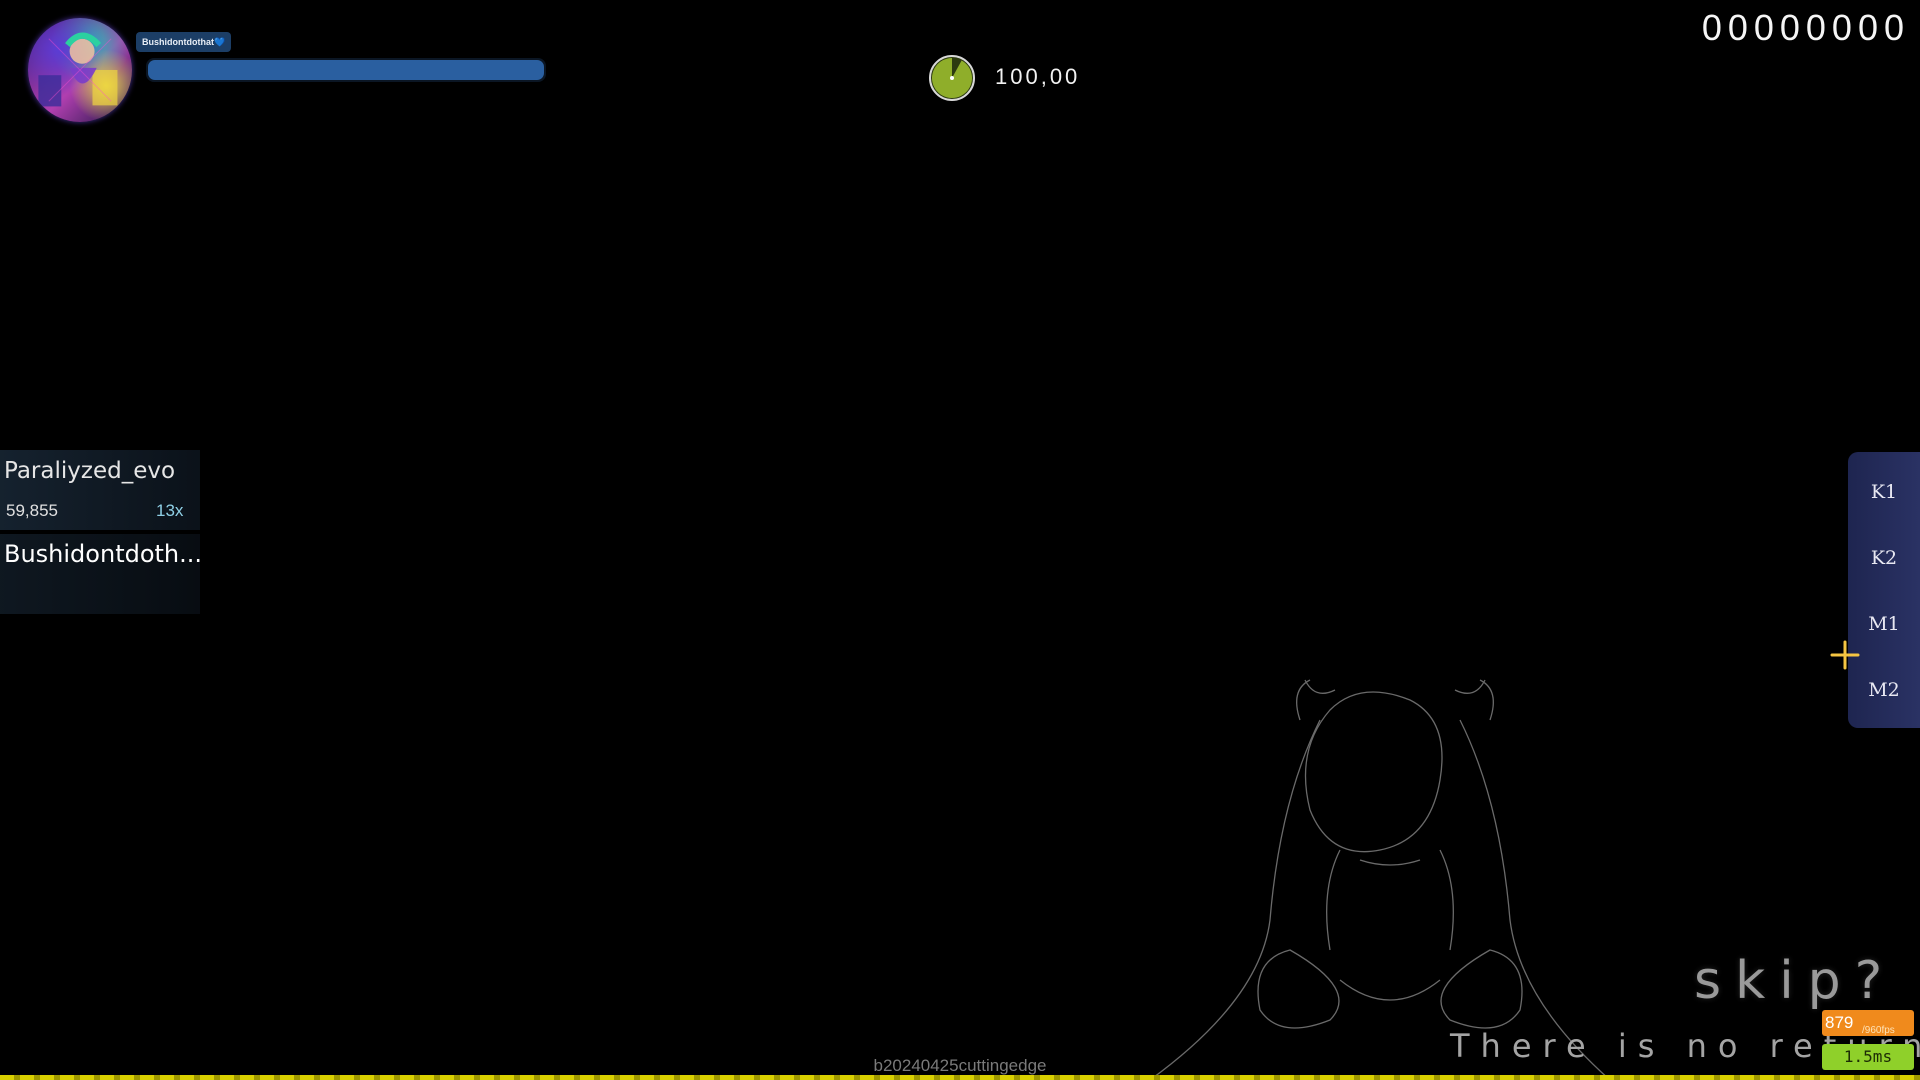 Image resolution: width=1920 pixels, height=1080 pixels. What do you see at coordinates (32, 510) in the screenshot?
I see `leaderboard-score: 59,855` at bounding box center [32, 510].